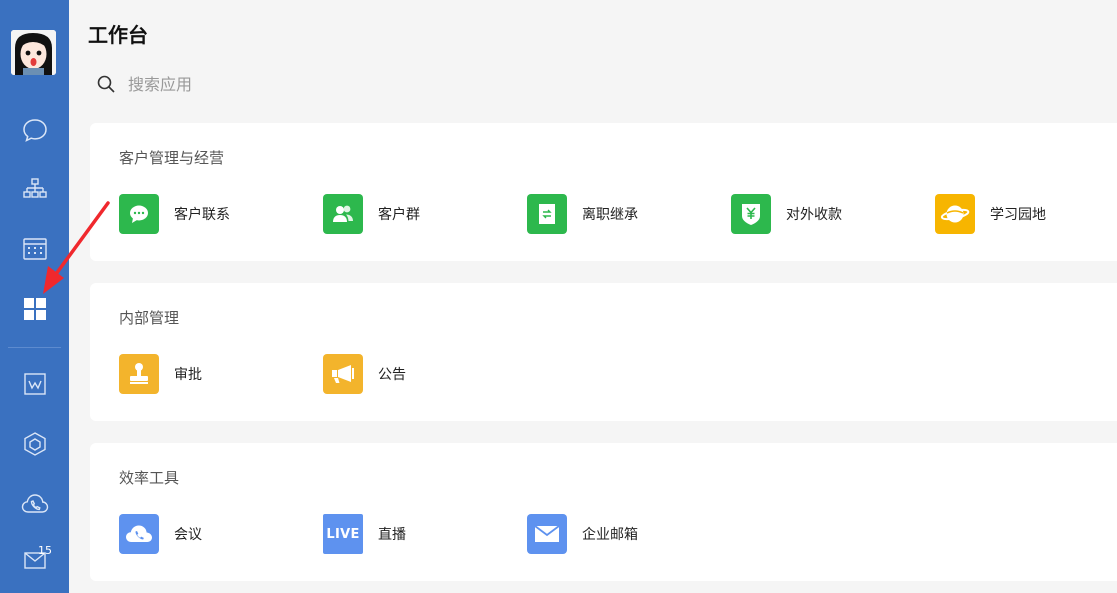  I want to click on calendar-icon, so click(34, 249).